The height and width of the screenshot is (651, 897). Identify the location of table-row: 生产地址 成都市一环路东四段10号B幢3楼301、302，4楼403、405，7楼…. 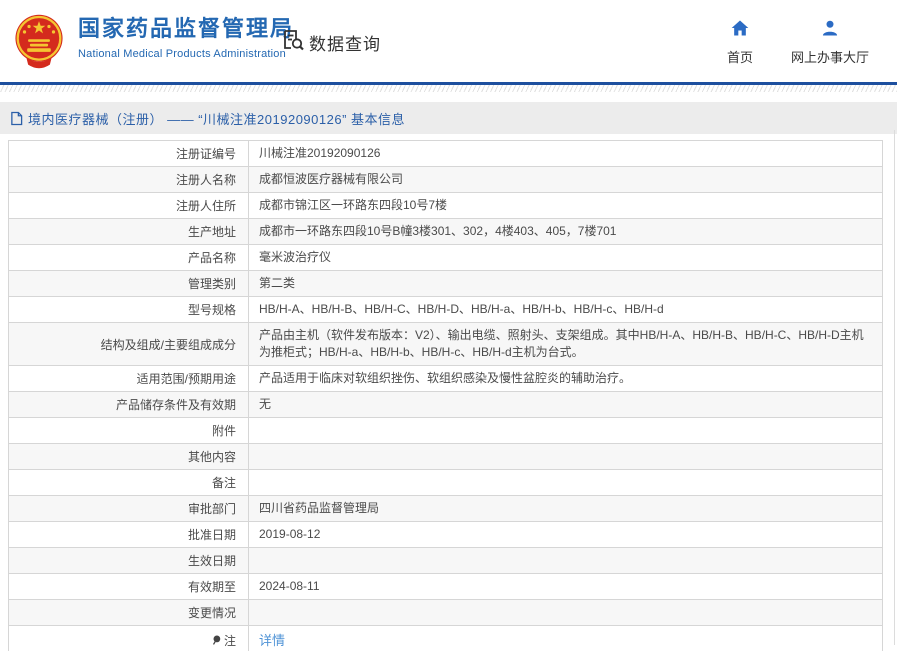
(445, 231).